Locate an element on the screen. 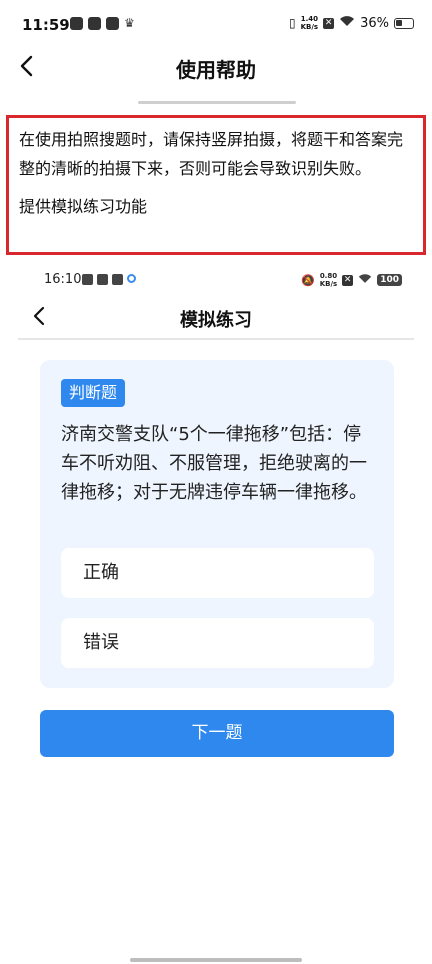 This screenshot has width=432, height=964. status-time: 11:59 is located at coordinates (46, 25).